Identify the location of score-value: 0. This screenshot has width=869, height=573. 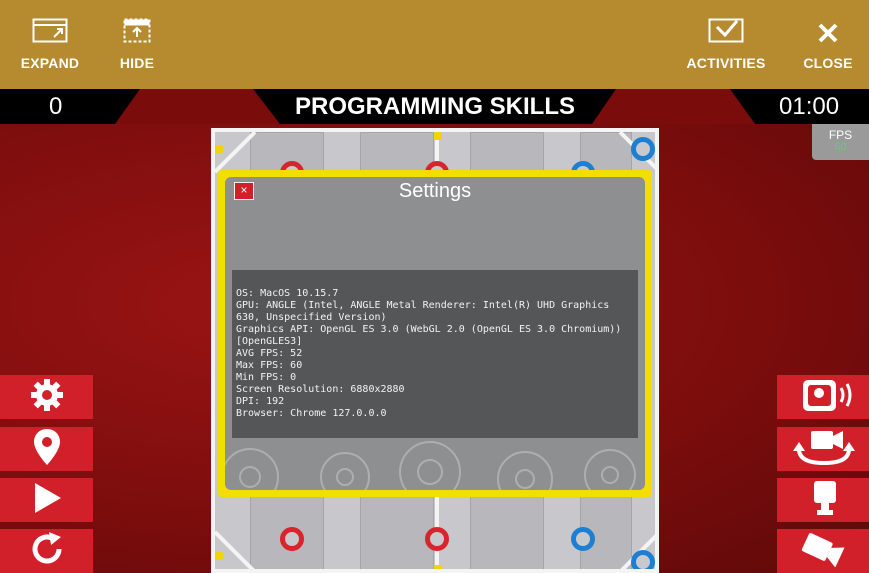
(56, 106).